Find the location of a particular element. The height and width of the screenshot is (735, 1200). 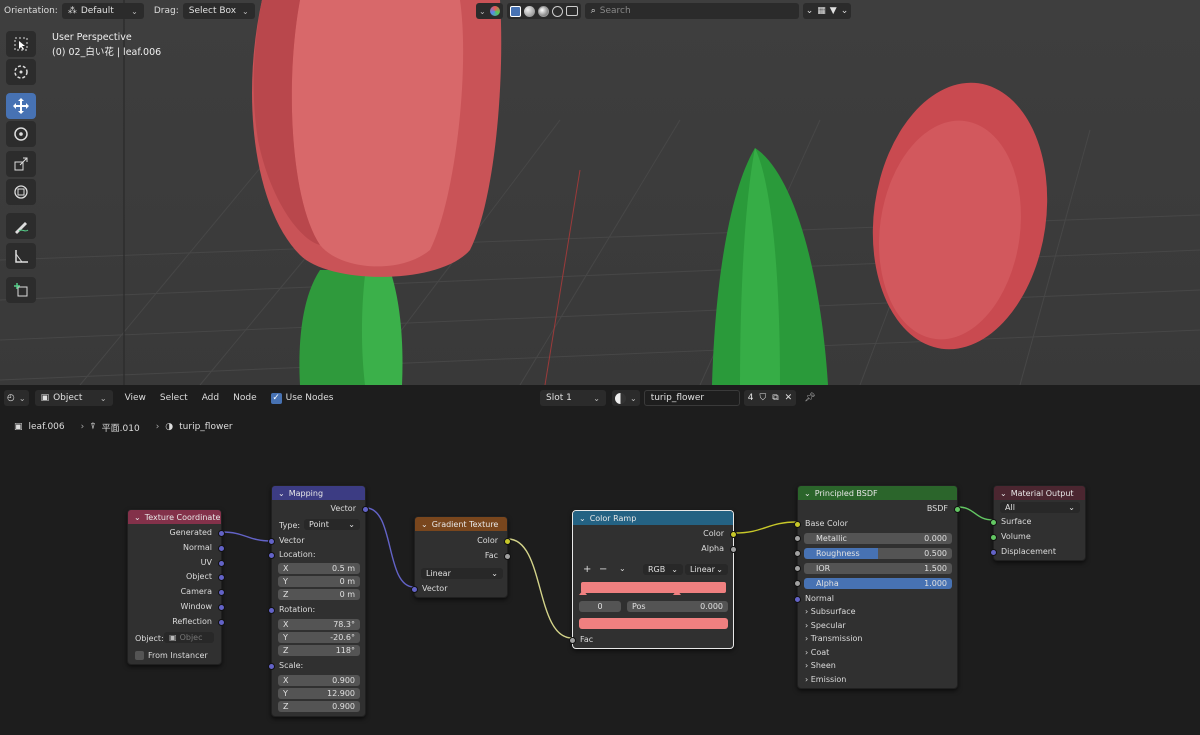

solid-shading-icon is located at coordinates (529, 11).